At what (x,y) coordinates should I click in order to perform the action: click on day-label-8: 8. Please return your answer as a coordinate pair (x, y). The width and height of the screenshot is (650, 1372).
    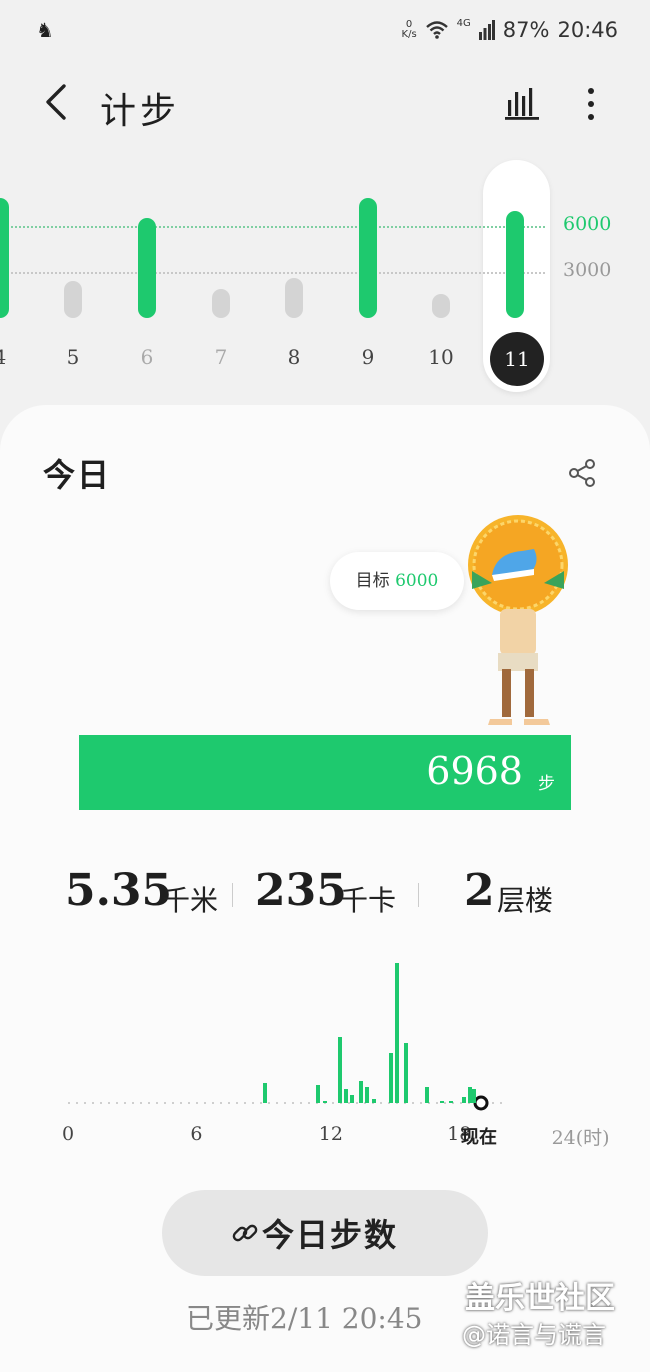
    Looking at the image, I should click on (294, 357).